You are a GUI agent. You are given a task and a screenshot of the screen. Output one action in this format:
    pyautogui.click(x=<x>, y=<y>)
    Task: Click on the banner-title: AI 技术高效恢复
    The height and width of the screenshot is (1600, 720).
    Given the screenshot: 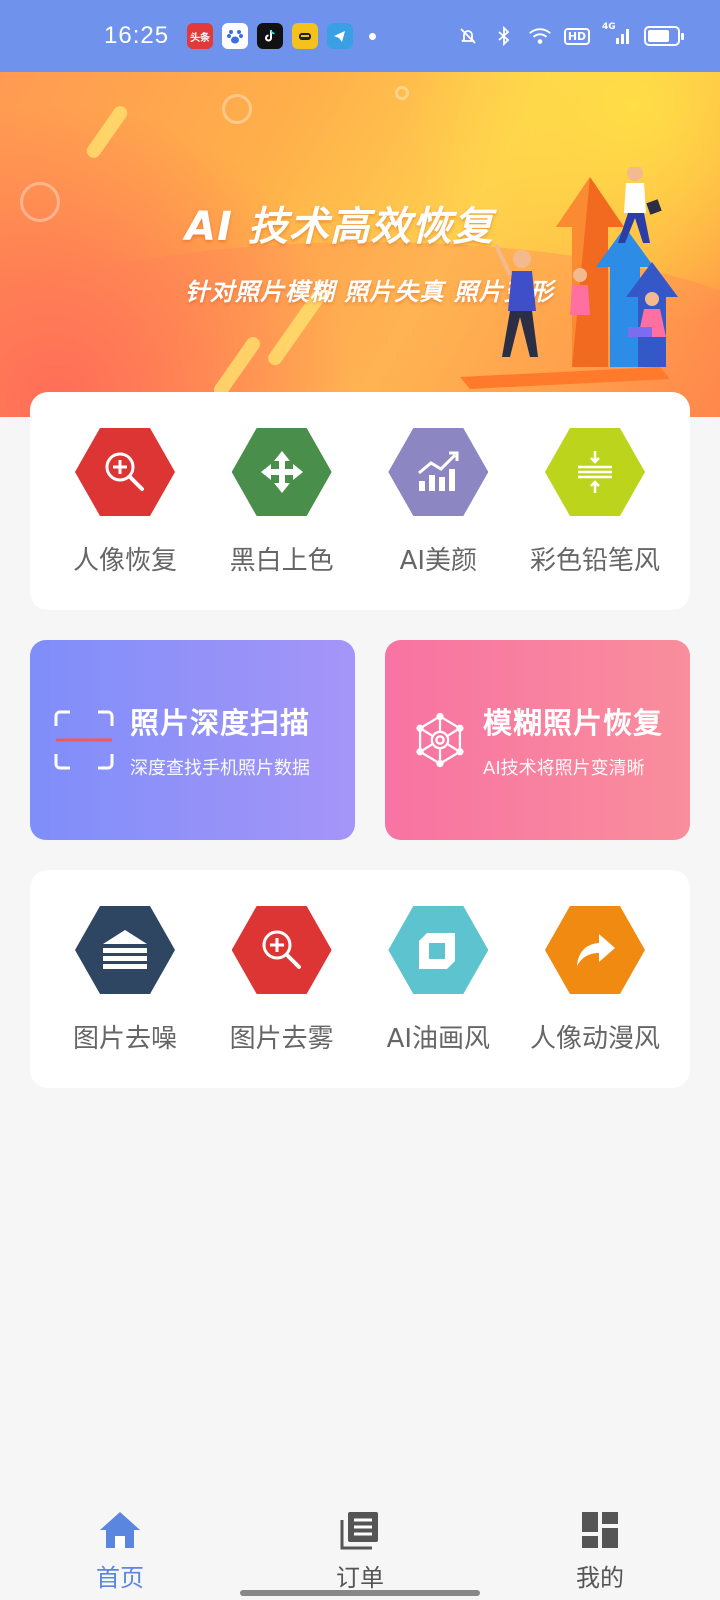 What is the action you would take?
    pyautogui.click(x=339, y=227)
    